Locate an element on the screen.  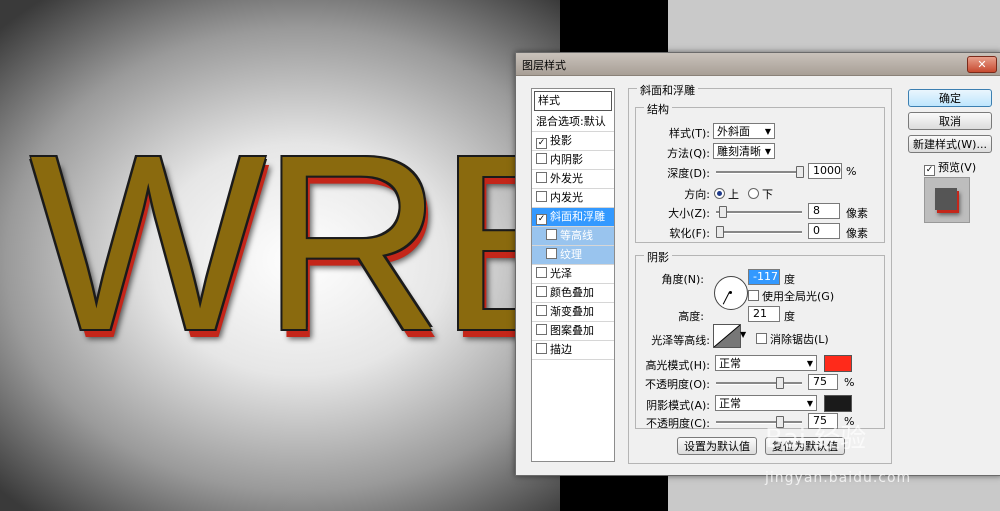
style-select: 外斜面 ▼ is located at coordinates (744, 131).